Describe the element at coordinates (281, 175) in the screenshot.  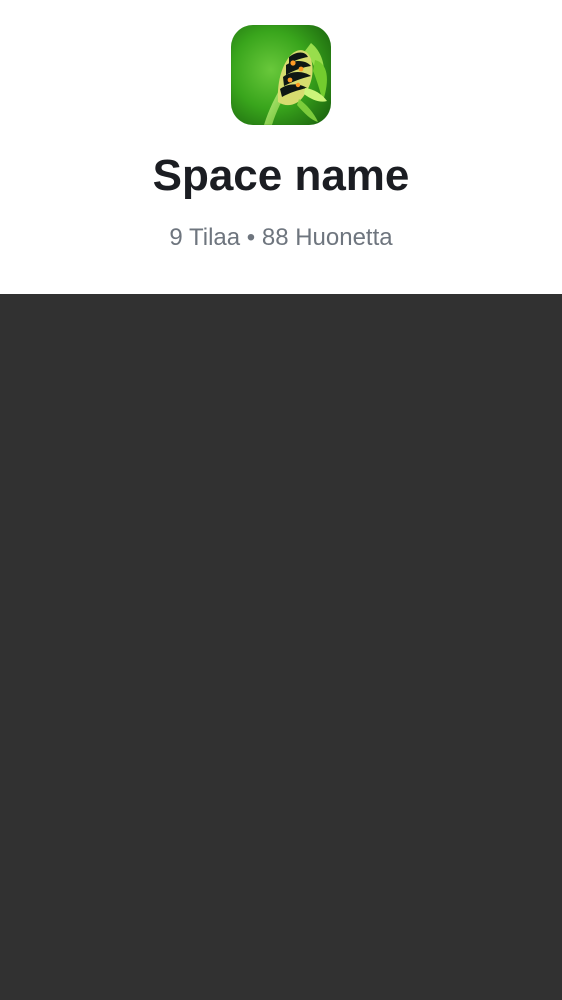
I see `space-name: Space name` at that location.